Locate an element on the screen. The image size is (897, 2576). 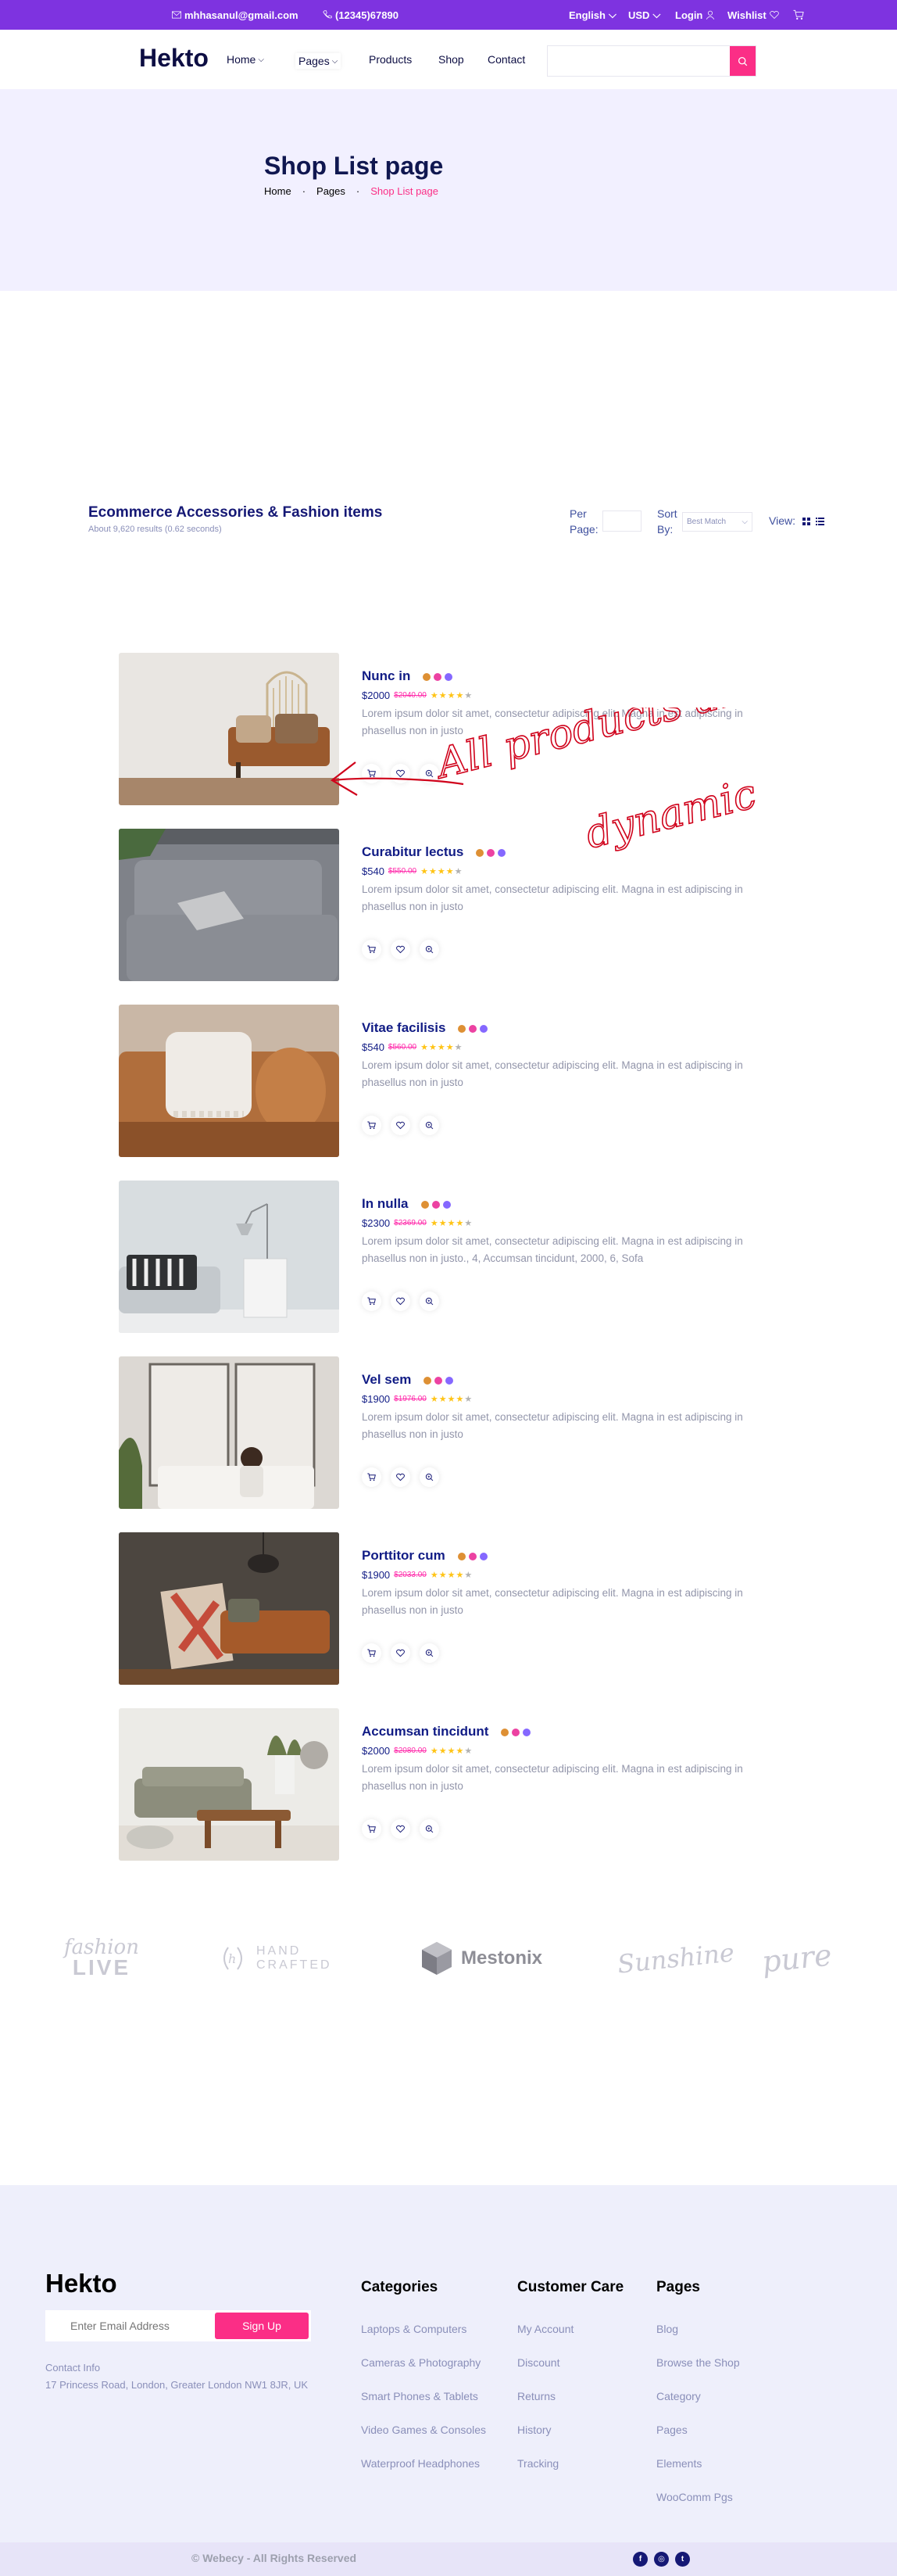
product-name: Porttitor cum is located at coordinates (403, 1556).